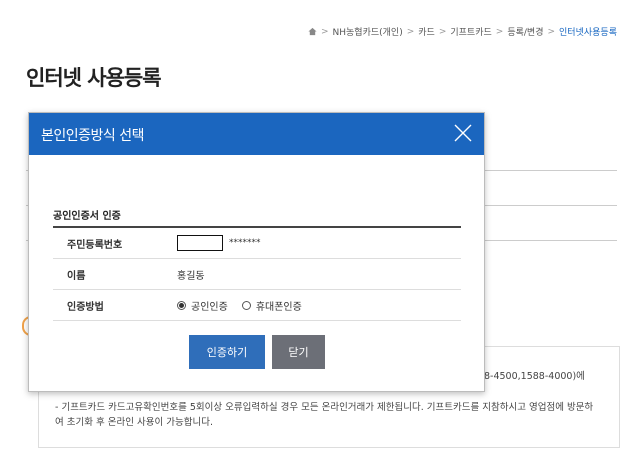 This screenshot has width=627, height=472. What do you see at coordinates (256, 134) in the screenshot?
I see `modal-header: 본인인증방식 선택` at bounding box center [256, 134].